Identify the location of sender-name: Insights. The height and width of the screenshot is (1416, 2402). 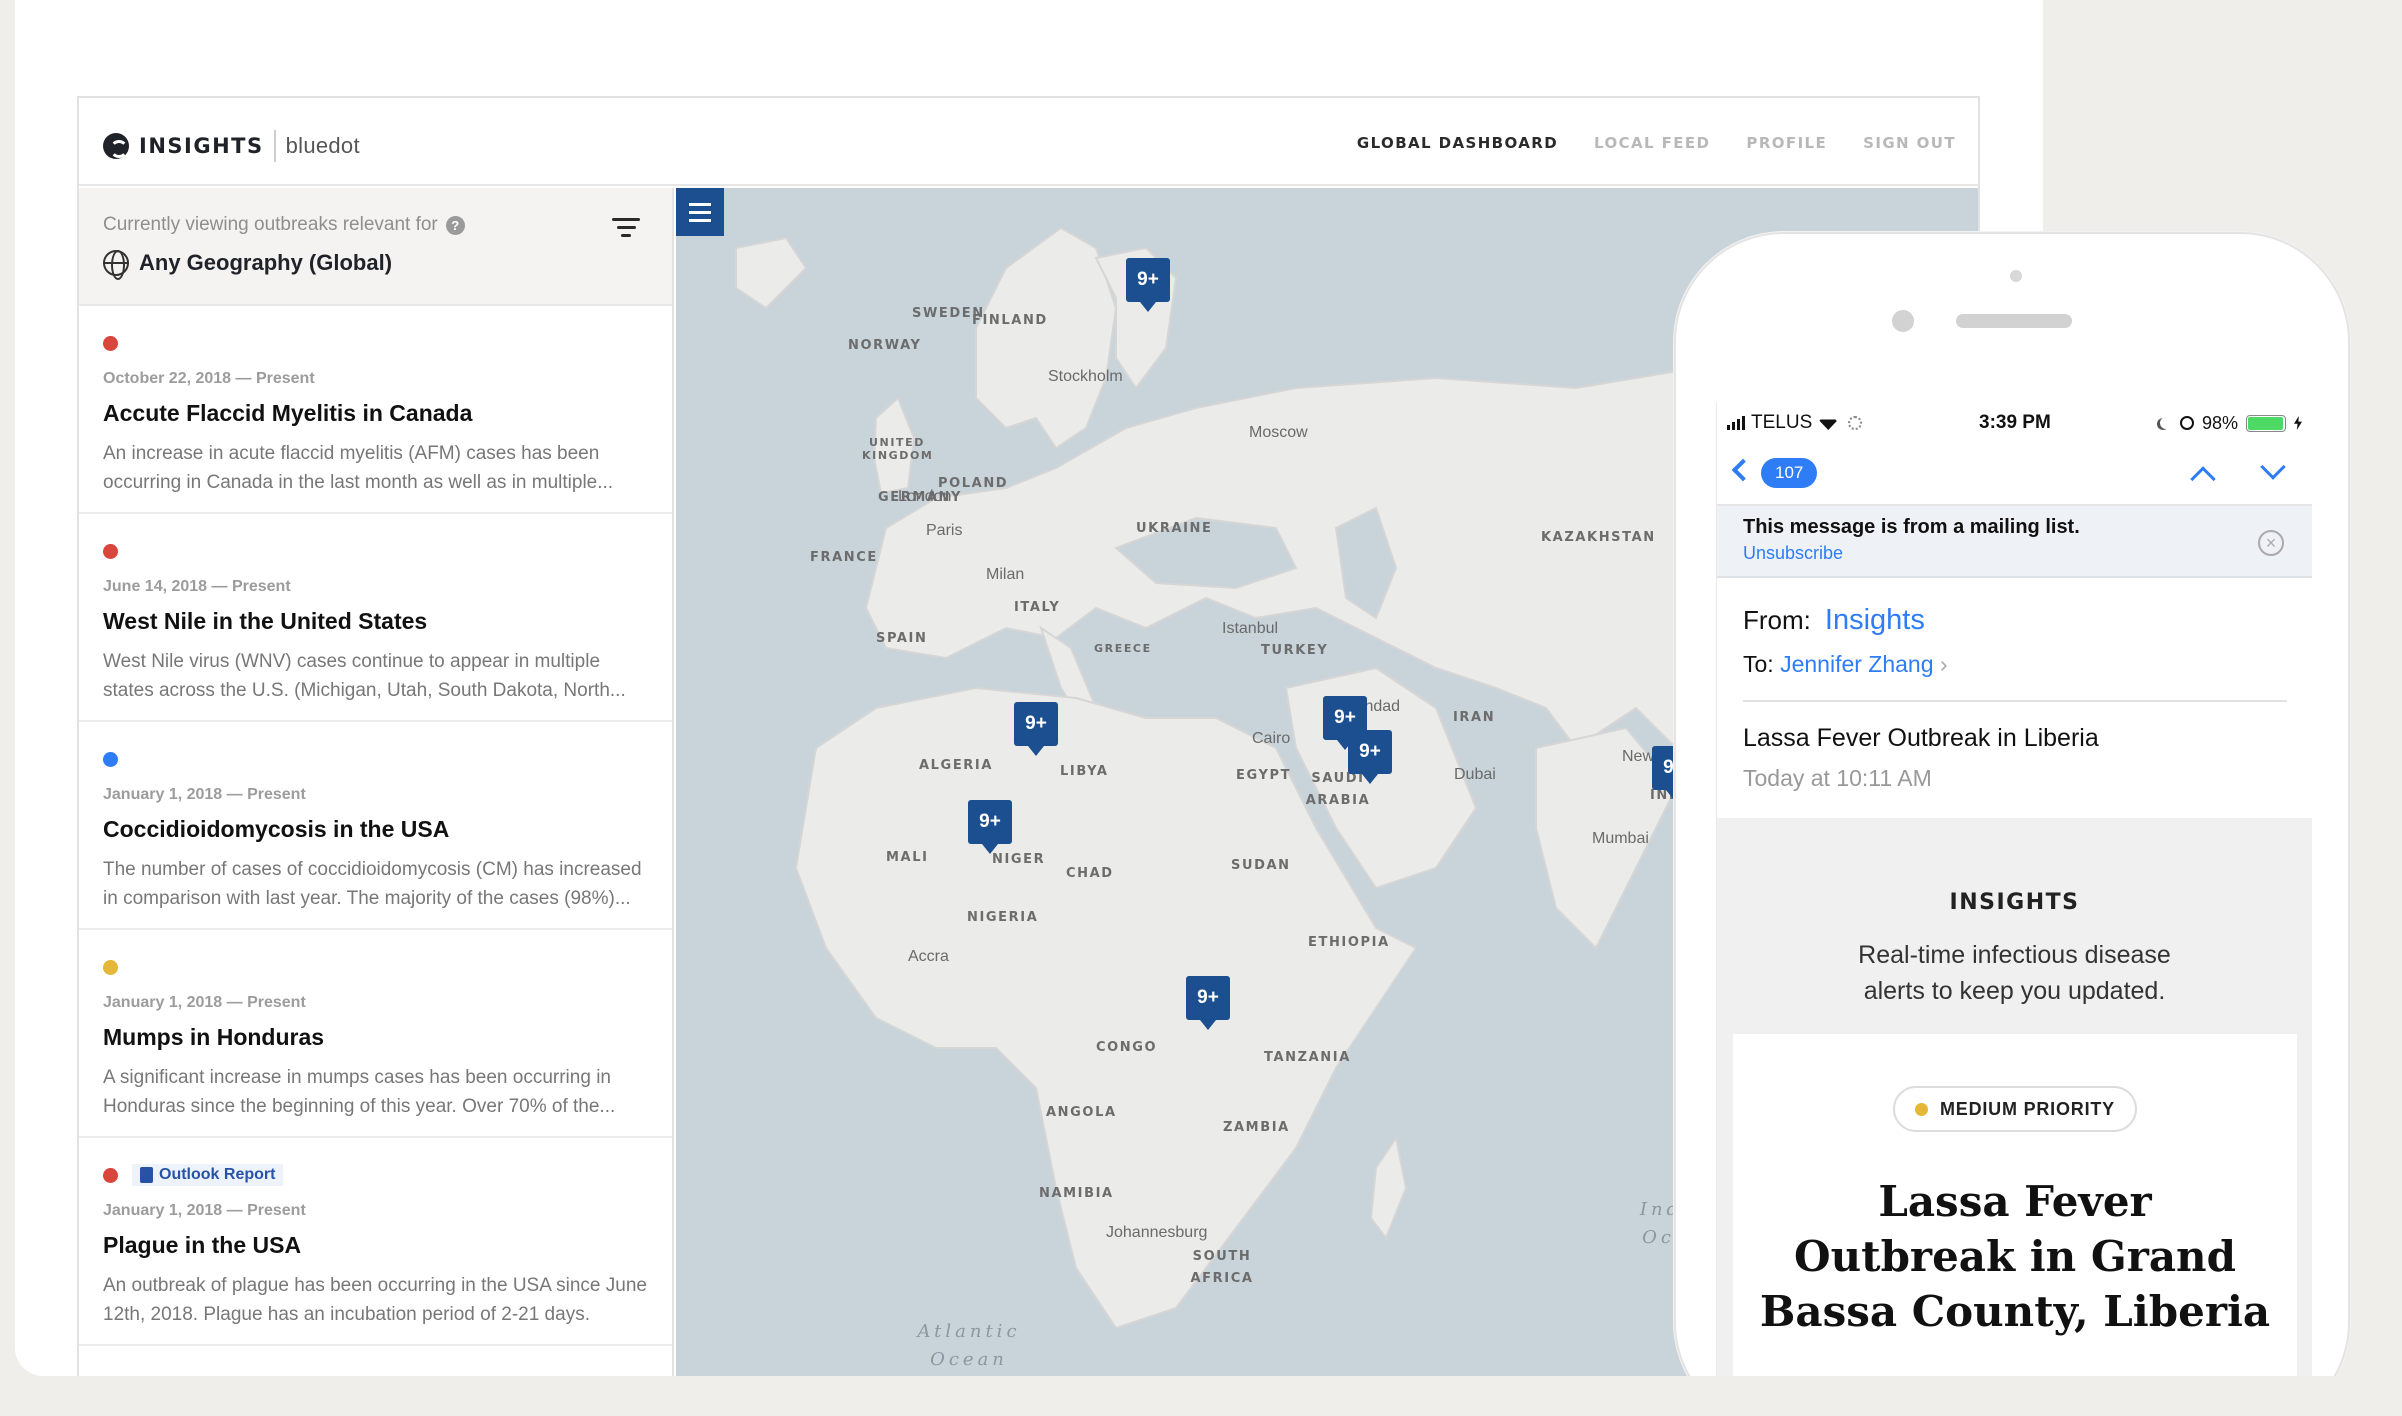
(1875, 620).